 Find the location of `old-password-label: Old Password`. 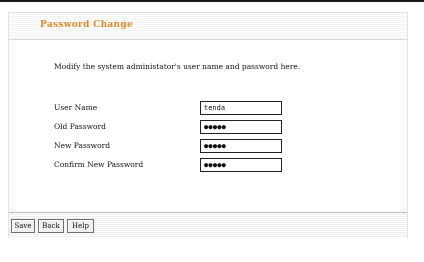

old-password-label: Old Password is located at coordinates (80, 126).